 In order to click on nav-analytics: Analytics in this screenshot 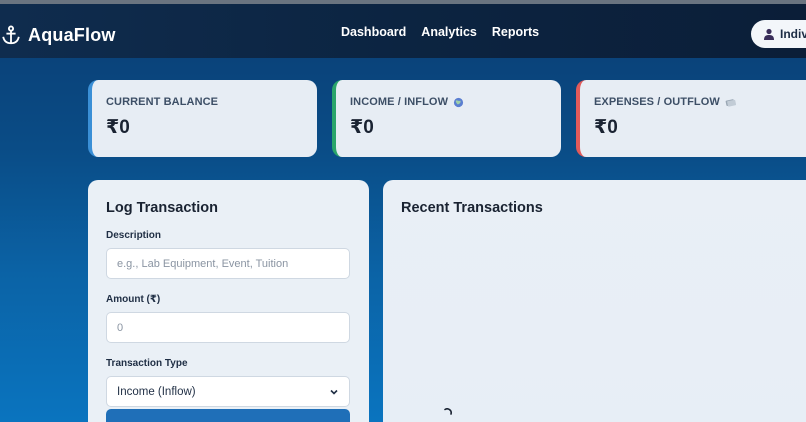, I will do `click(449, 32)`.